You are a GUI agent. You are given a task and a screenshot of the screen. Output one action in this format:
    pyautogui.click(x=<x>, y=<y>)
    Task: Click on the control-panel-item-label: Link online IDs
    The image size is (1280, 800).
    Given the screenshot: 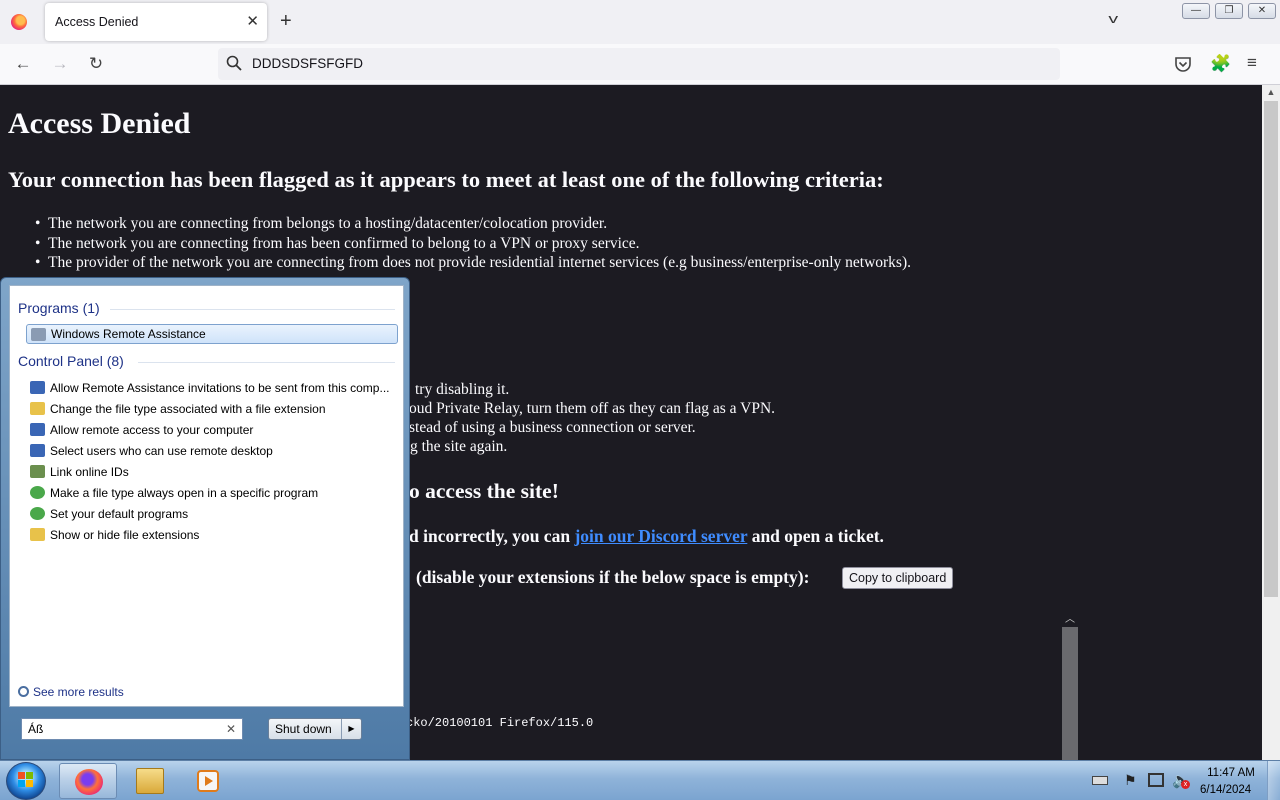 What is the action you would take?
    pyautogui.click(x=89, y=472)
    